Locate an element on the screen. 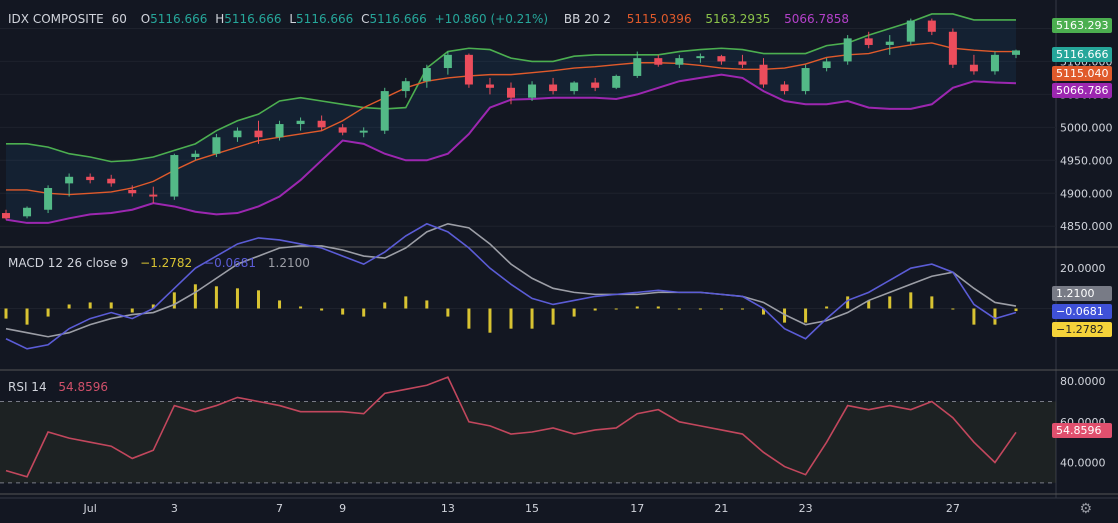 Image resolution: width=1118 pixels, height=523 pixels. time-tick-label: 9 is located at coordinates (342, 508).